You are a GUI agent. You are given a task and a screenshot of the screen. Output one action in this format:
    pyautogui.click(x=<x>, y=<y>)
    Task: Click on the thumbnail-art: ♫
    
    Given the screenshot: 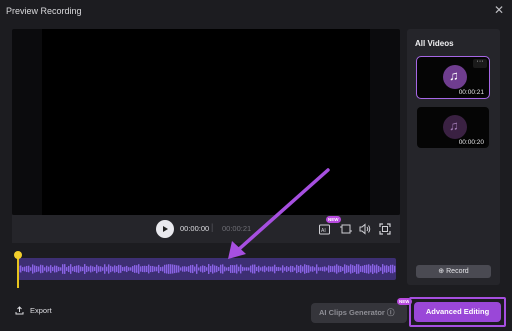 What is the action you would take?
    pyautogui.click(x=455, y=77)
    